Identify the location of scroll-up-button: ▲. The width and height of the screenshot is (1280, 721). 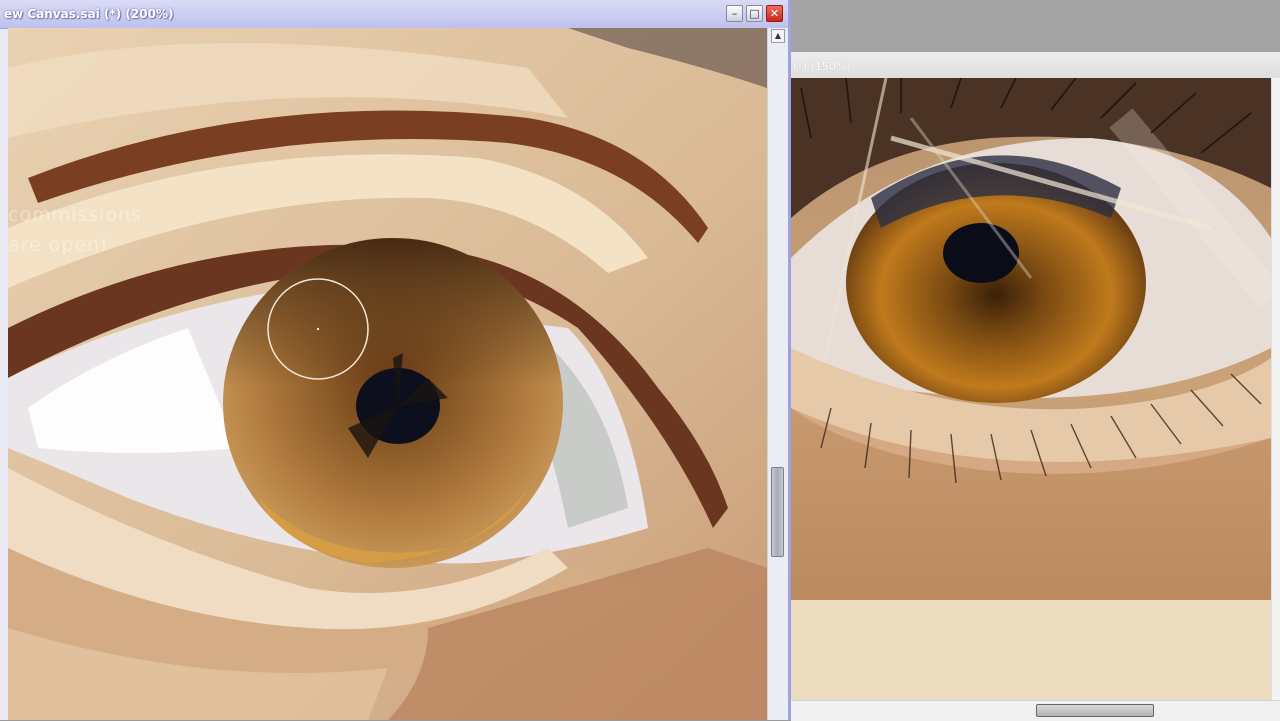
(778, 36).